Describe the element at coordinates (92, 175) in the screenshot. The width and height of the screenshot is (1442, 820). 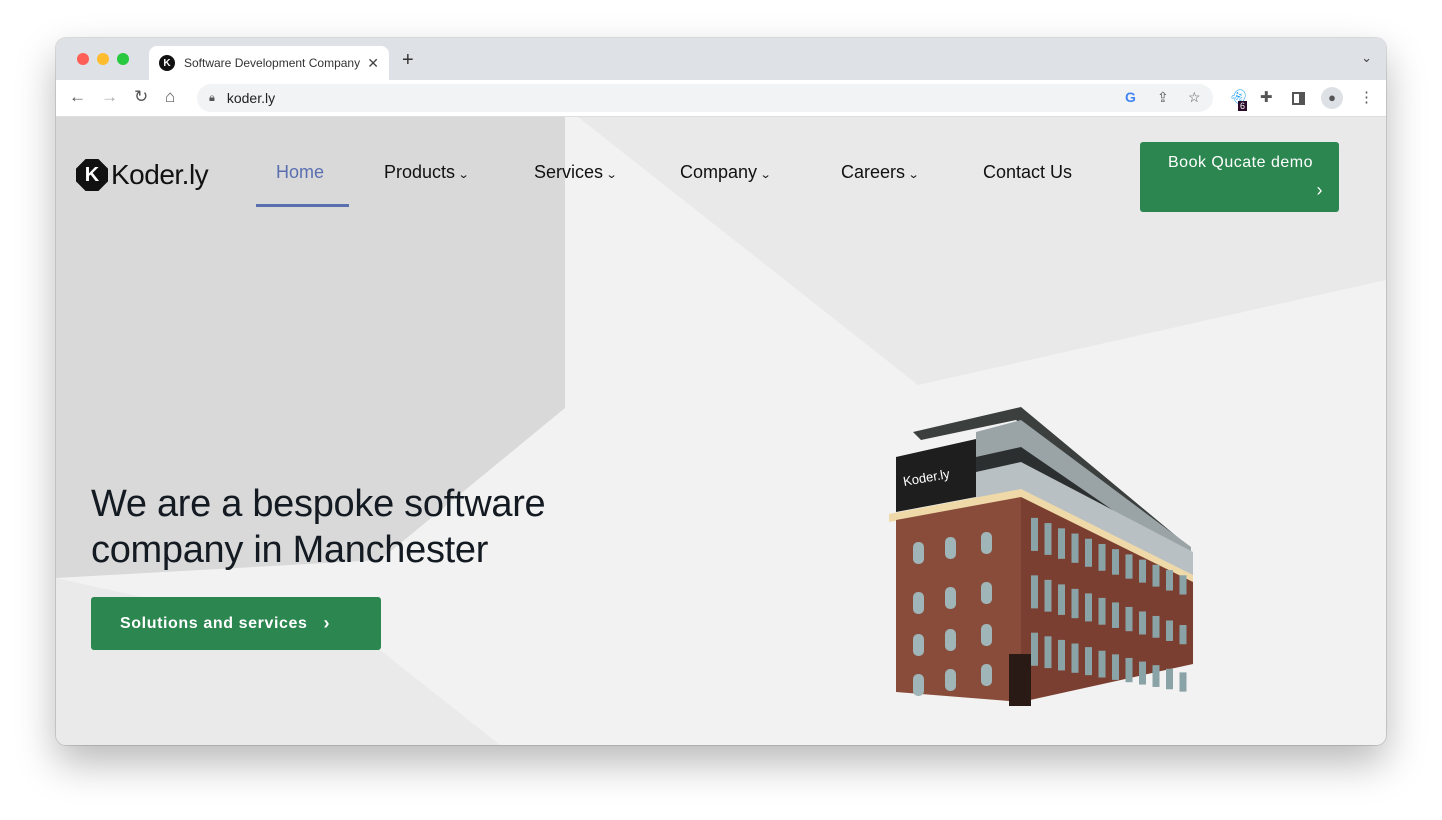
I see `logo-mark: K` at that location.